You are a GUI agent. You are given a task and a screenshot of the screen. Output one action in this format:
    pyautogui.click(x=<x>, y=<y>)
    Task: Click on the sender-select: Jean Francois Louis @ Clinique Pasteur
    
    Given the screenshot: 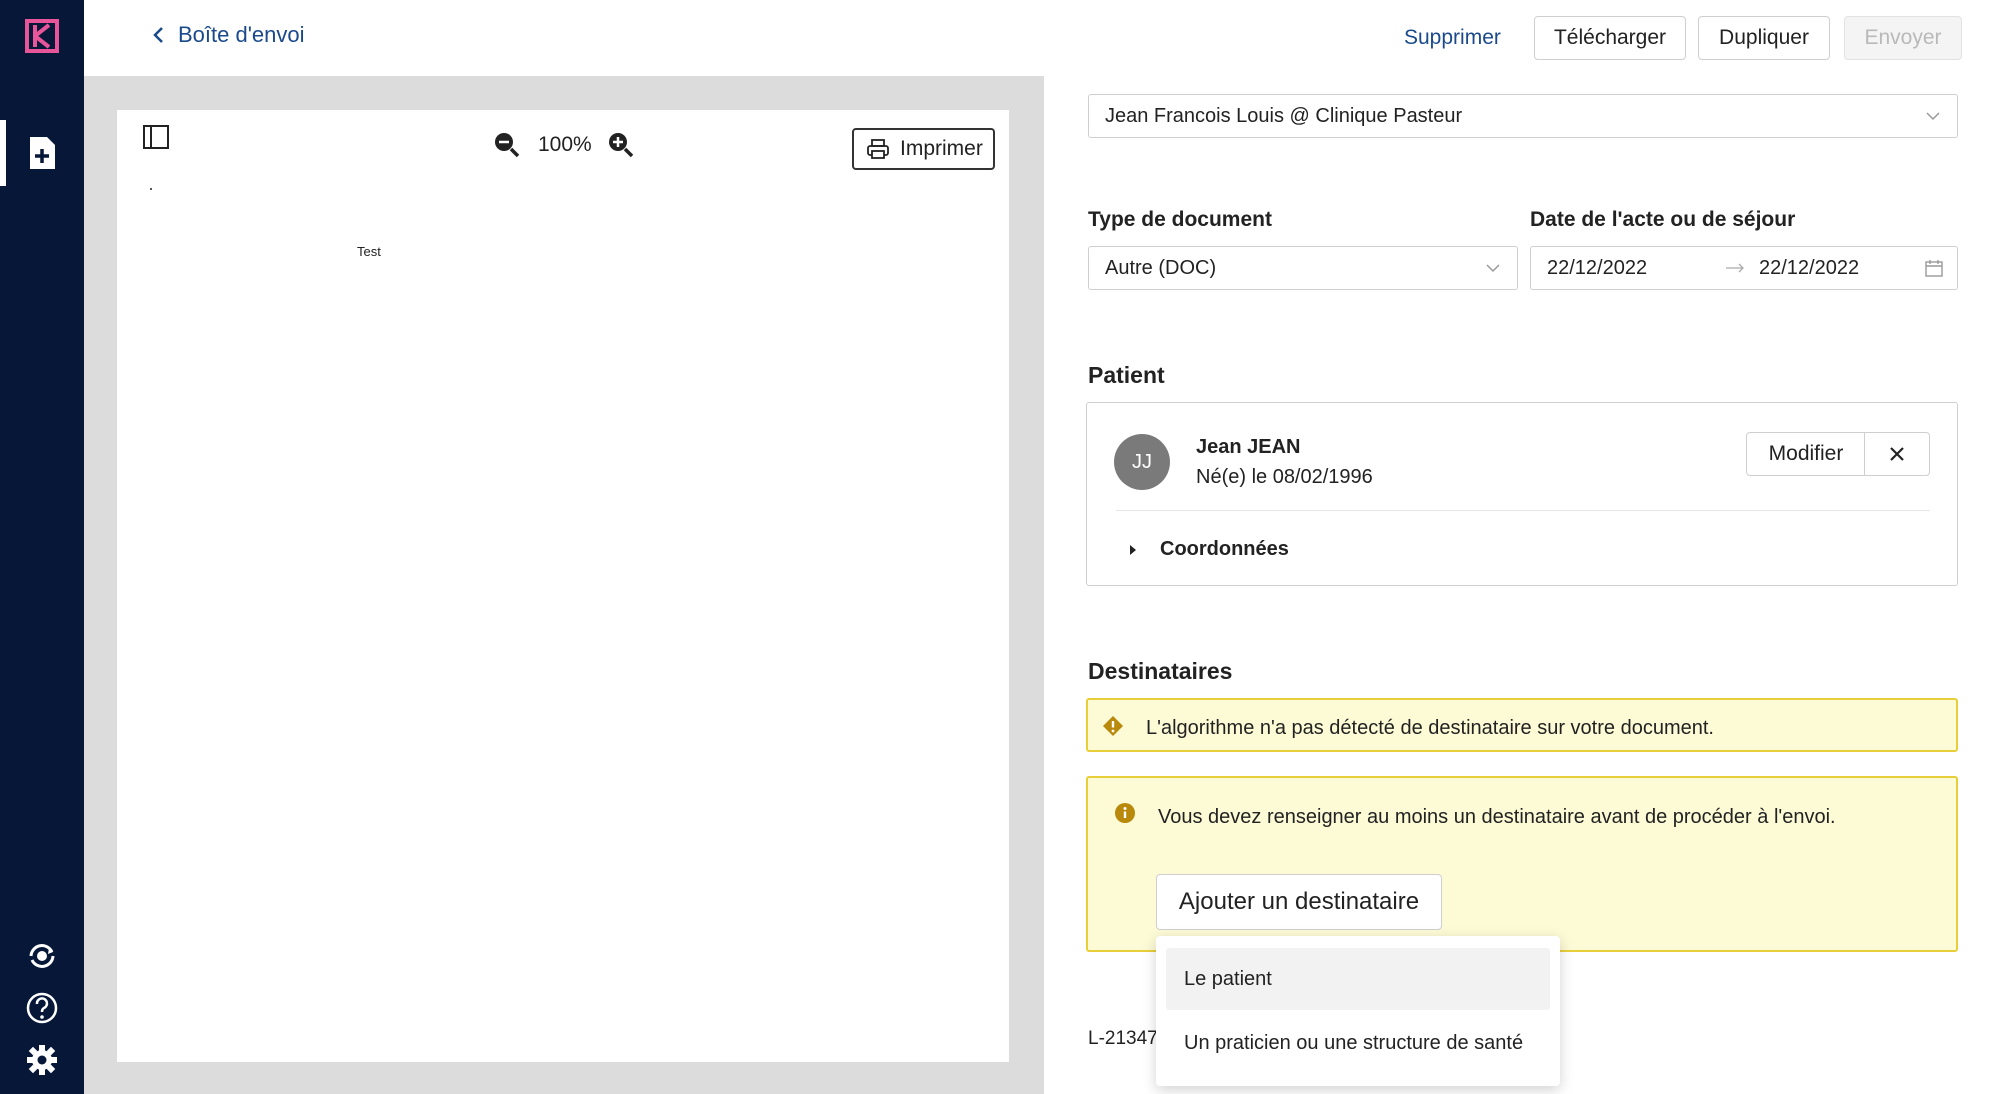 What is the action you would take?
    pyautogui.click(x=1523, y=116)
    